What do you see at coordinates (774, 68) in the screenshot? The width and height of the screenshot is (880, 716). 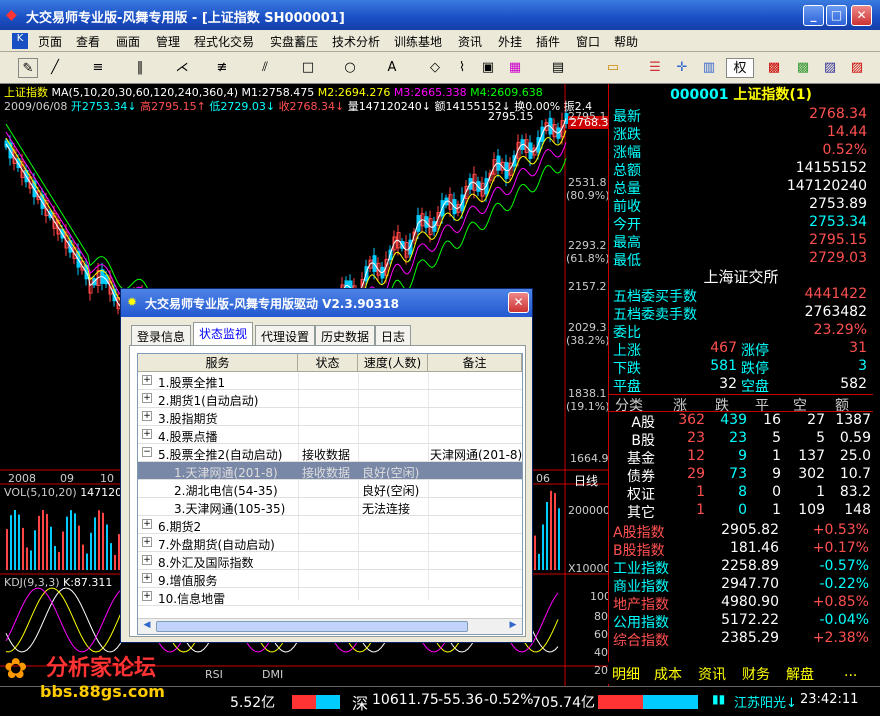 I see `red-grid-icon: ▩` at bounding box center [774, 68].